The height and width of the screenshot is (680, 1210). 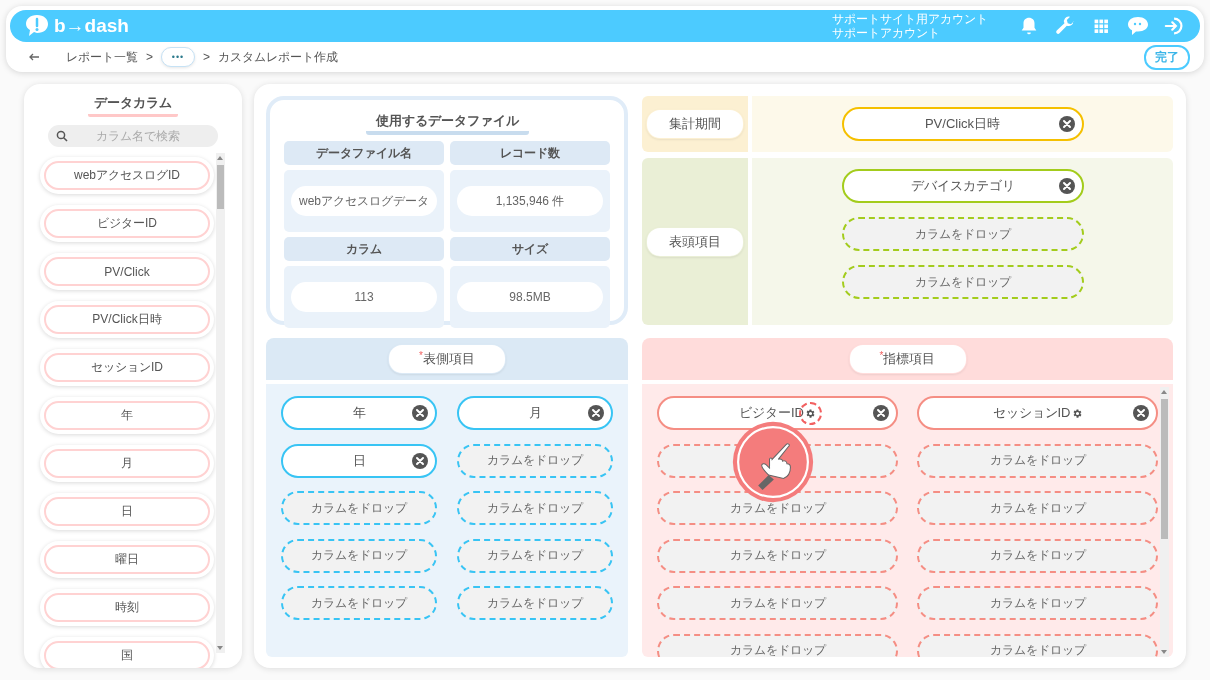 I want to click on column-chip: PV/Click, so click(x=127, y=271).